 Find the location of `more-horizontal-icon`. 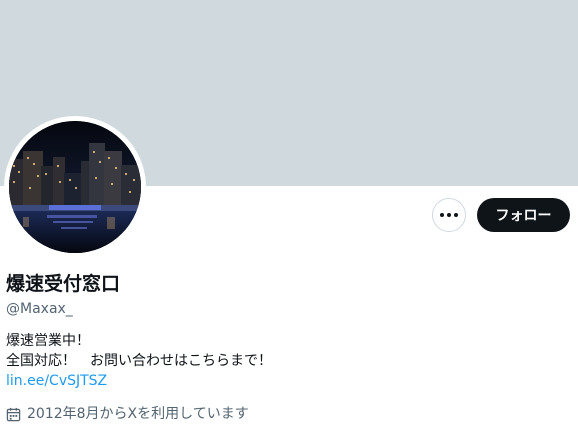

more-horizontal-icon is located at coordinates (449, 215).